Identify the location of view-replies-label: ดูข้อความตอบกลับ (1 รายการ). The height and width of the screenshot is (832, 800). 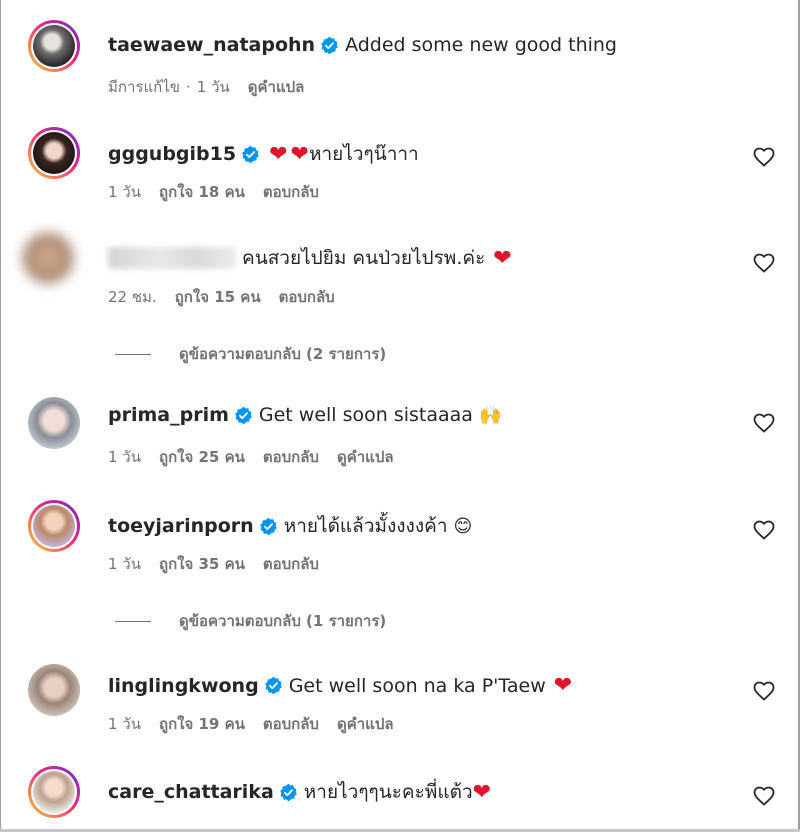
(283, 621).